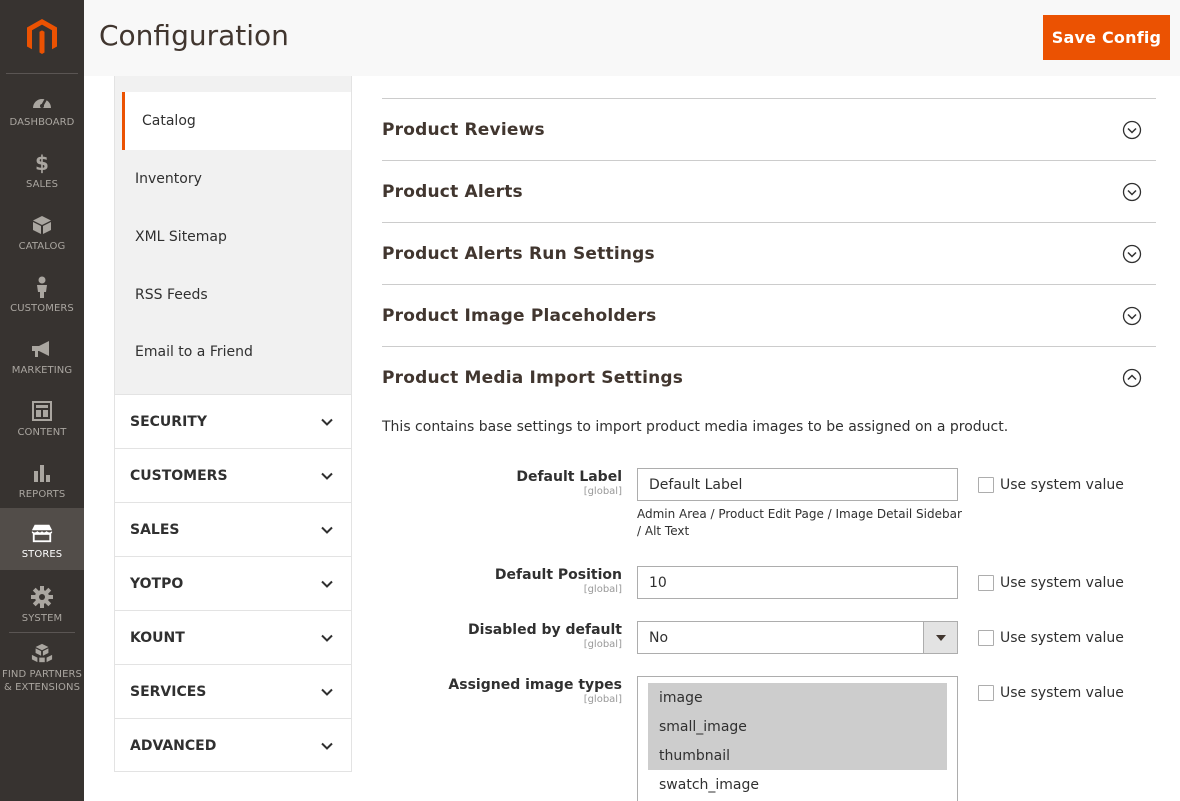 This screenshot has height=801, width=1180. I want to click on sidebar-item-email-to-a-friend: Email to a Friend, so click(233, 352).